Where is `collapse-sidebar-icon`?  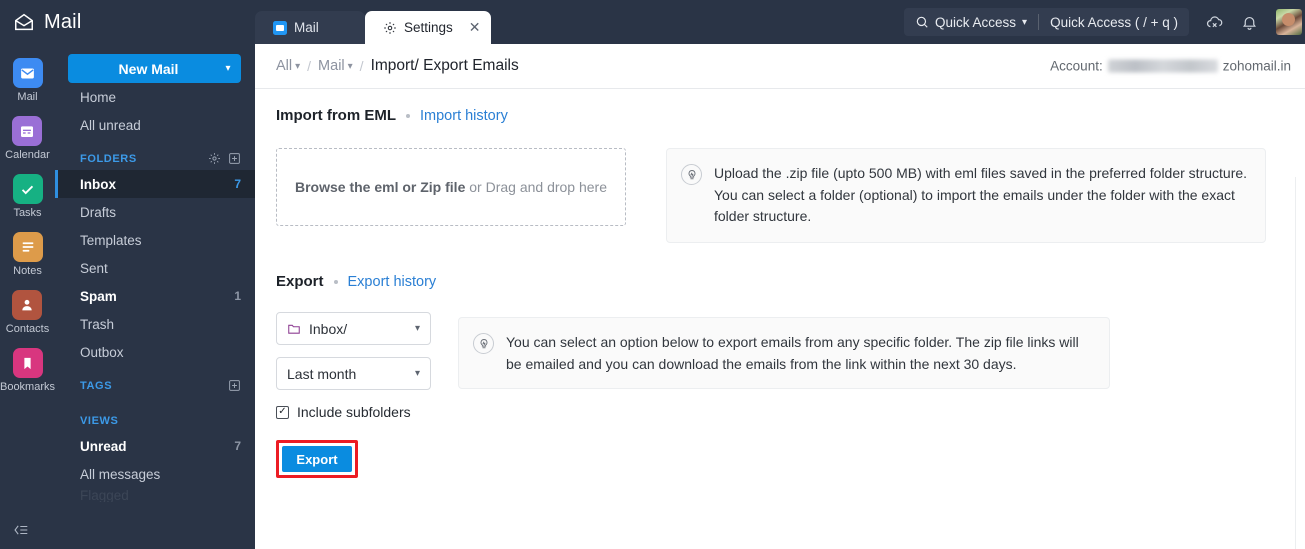 collapse-sidebar-icon is located at coordinates (21, 532).